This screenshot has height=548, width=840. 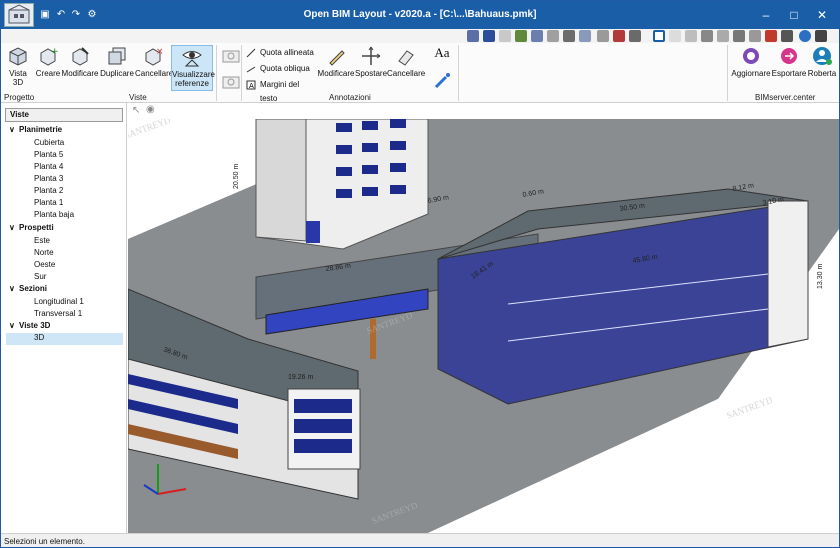 What do you see at coordinates (805, 36) in the screenshot?
I see `globe-icon` at bounding box center [805, 36].